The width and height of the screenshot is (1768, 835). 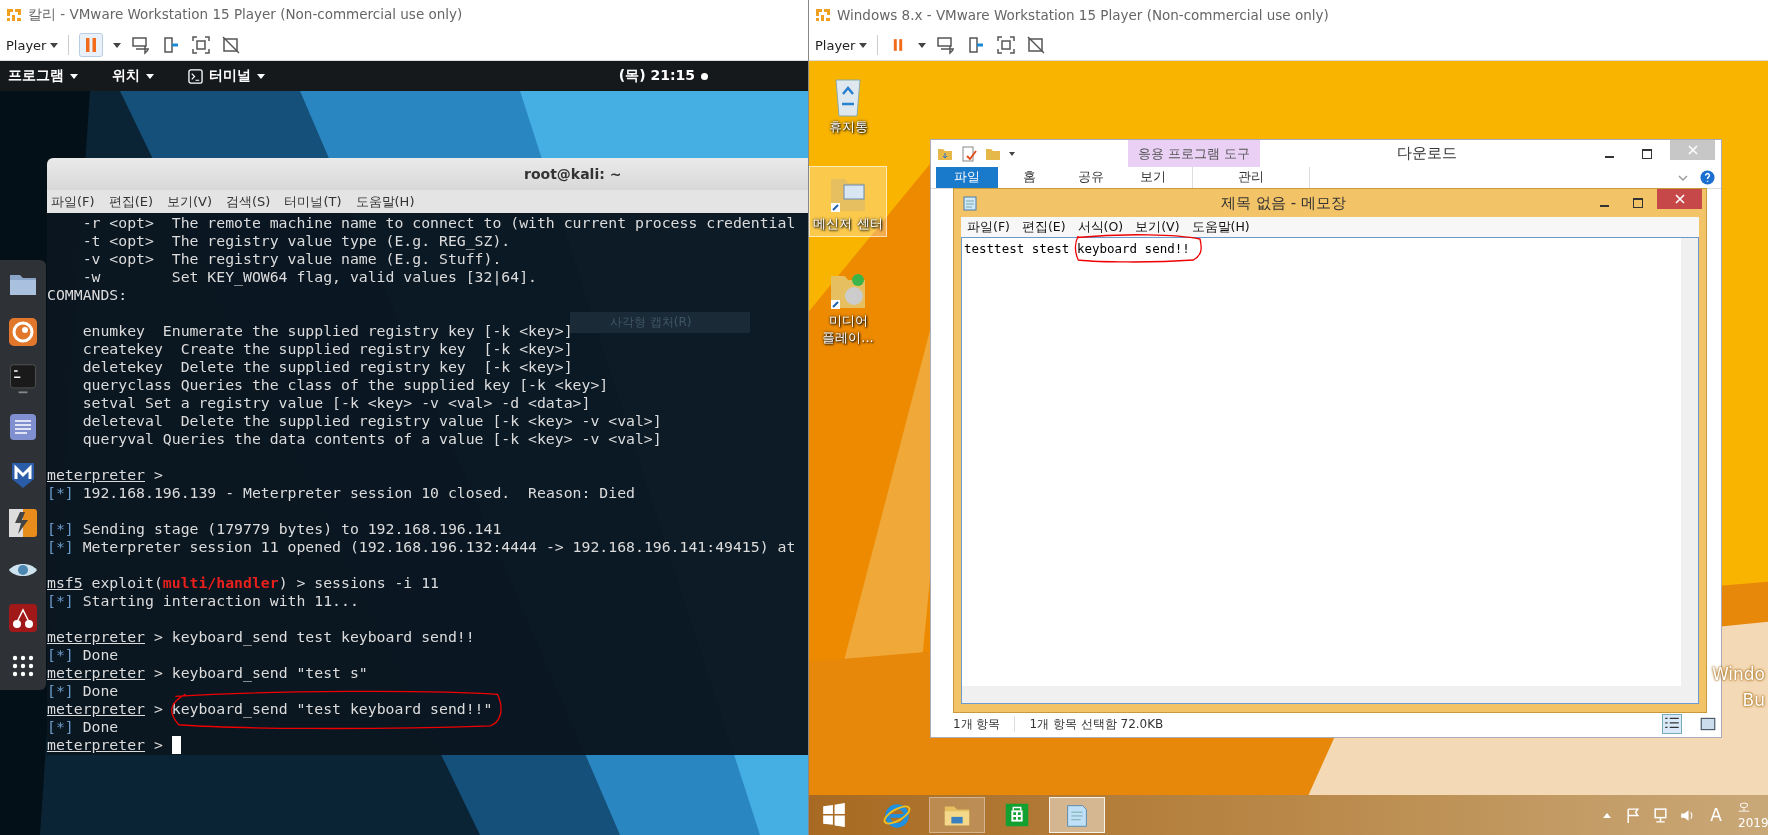 I want to click on terminal-text: -w Set KEY_WOW64 flag, valid values [32|64]., so click(x=309, y=277).